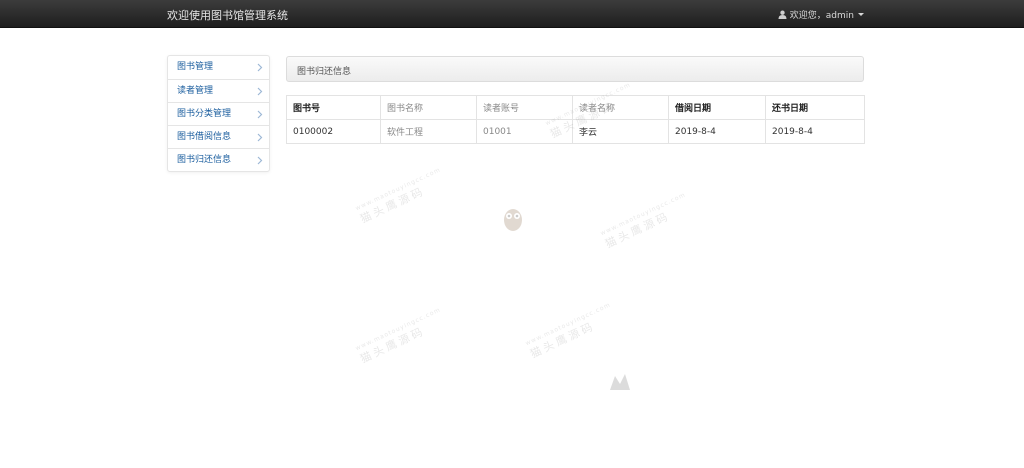 Image resolution: width=1024 pixels, height=468 pixels. What do you see at coordinates (575, 69) in the screenshot?
I see `panel-heading: 图书归还信息` at bounding box center [575, 69].